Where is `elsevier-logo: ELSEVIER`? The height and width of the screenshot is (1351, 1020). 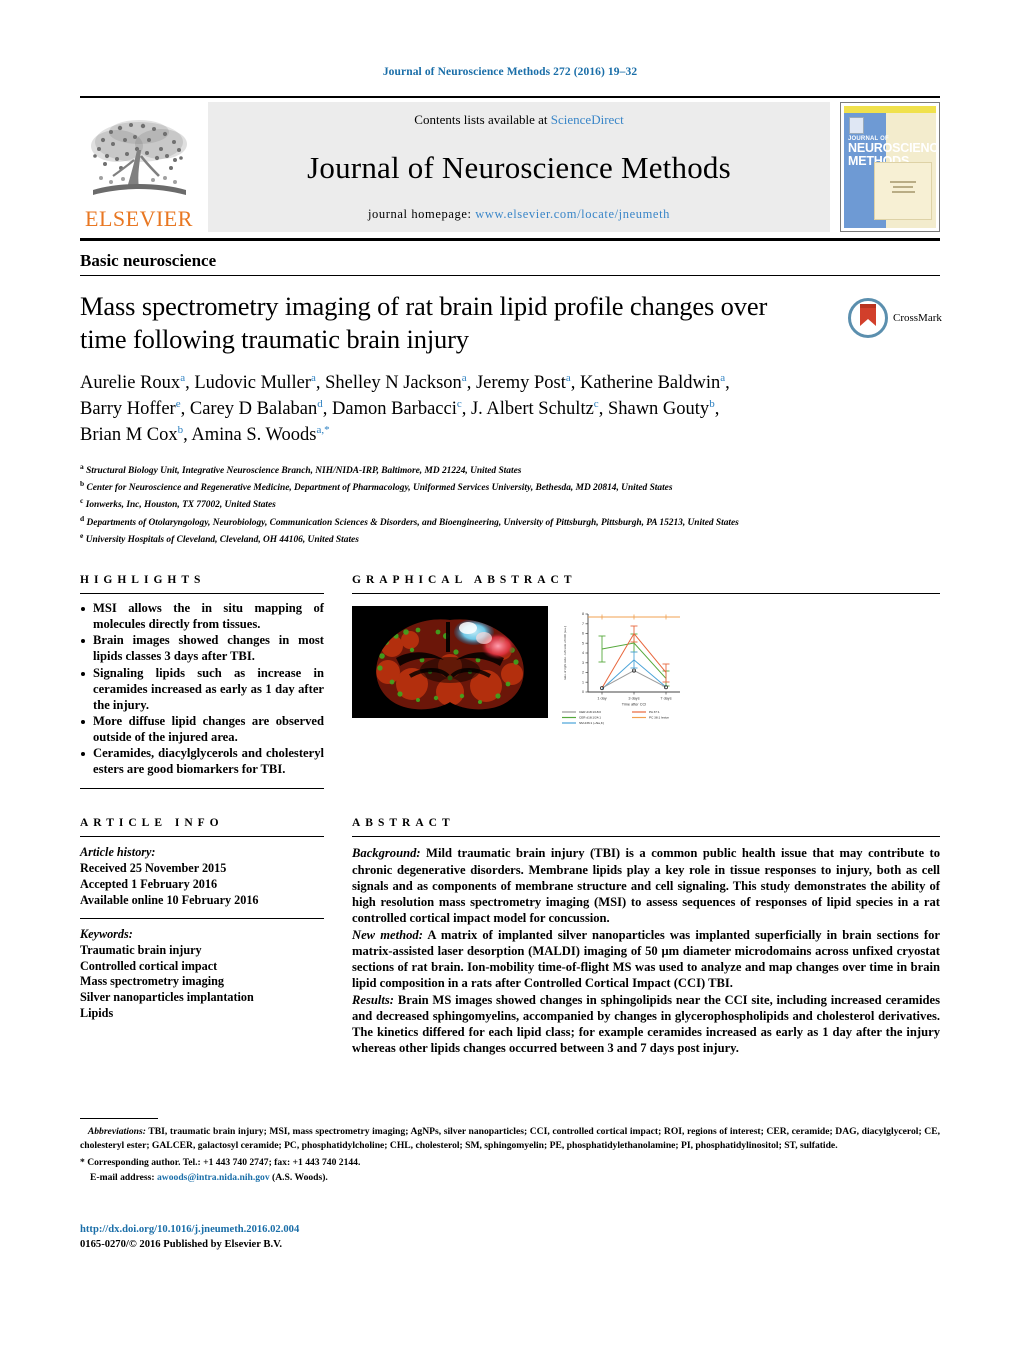 elsevier-logo: ELSEVIER is located at coordinates (139, 167).